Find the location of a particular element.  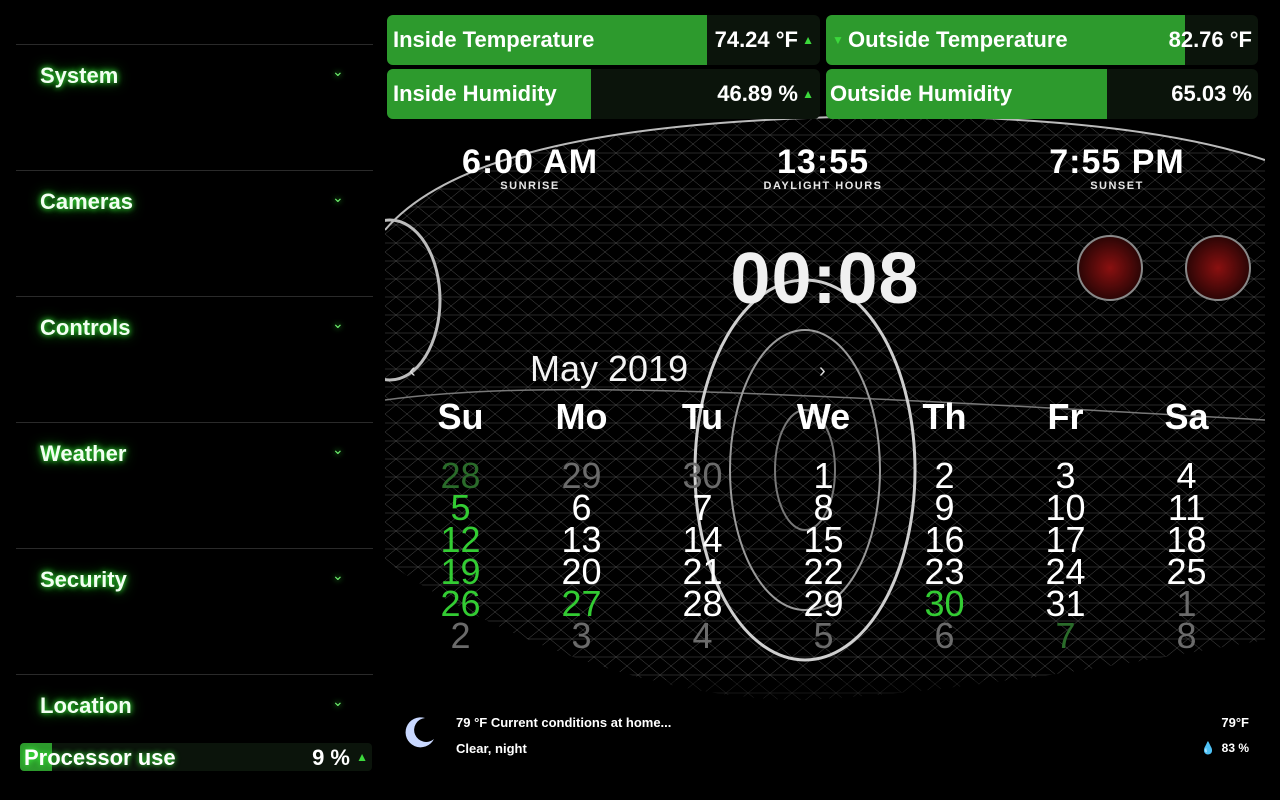

weather-humidity-value: 83 % is located at coordinates (1235, 748).